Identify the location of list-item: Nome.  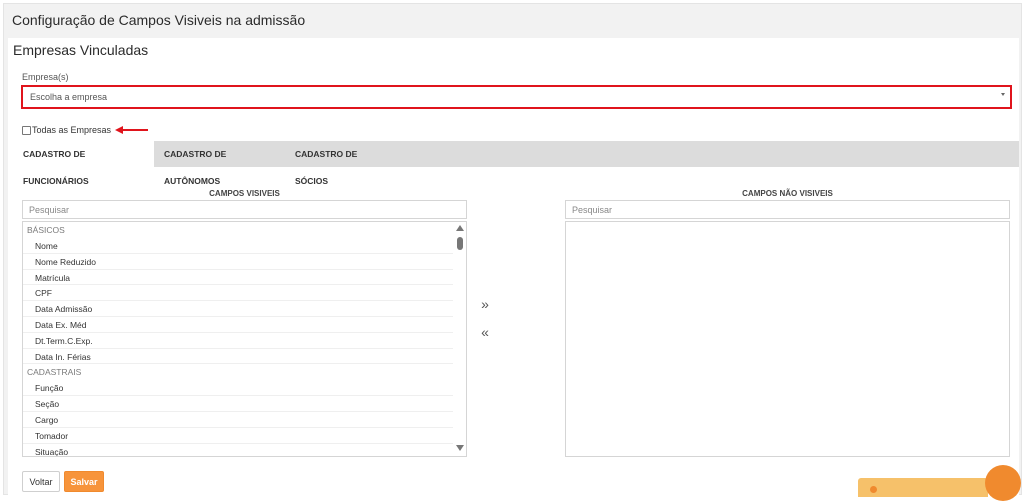
(238, 246).